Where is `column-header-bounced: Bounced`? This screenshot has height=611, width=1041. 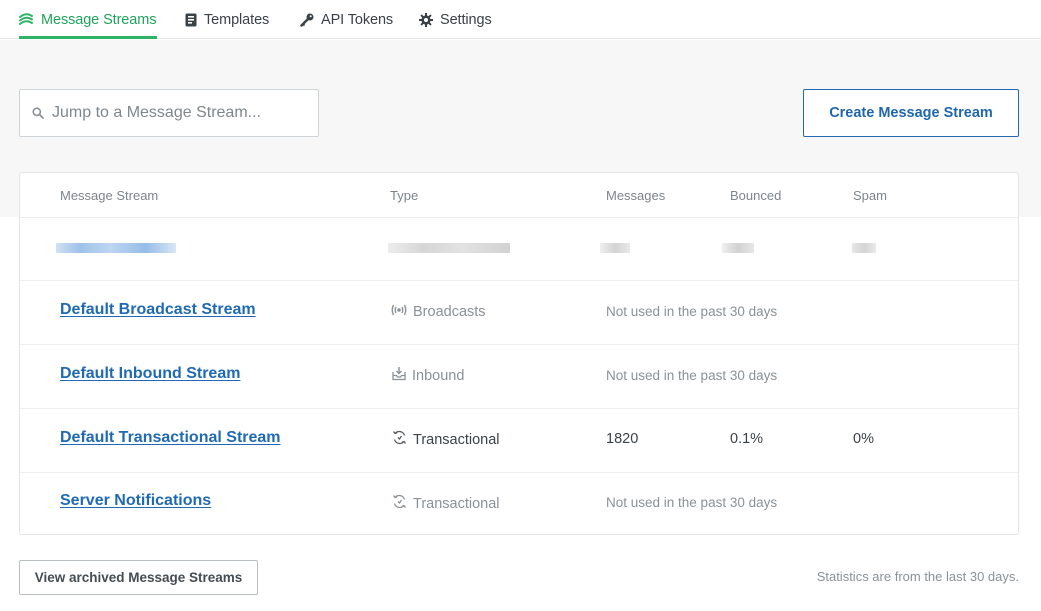 column-header-bounced: Bounced is located at coordinates (756, 195).